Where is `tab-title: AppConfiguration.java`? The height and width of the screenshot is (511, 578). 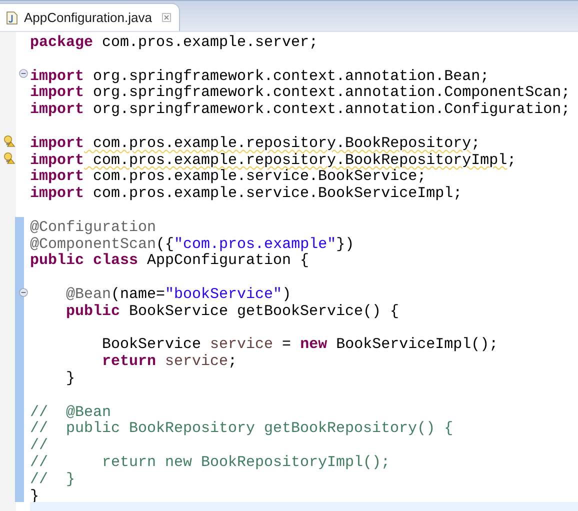
tab-title: AppConfiguration.java is located at coordinates (88, 17).